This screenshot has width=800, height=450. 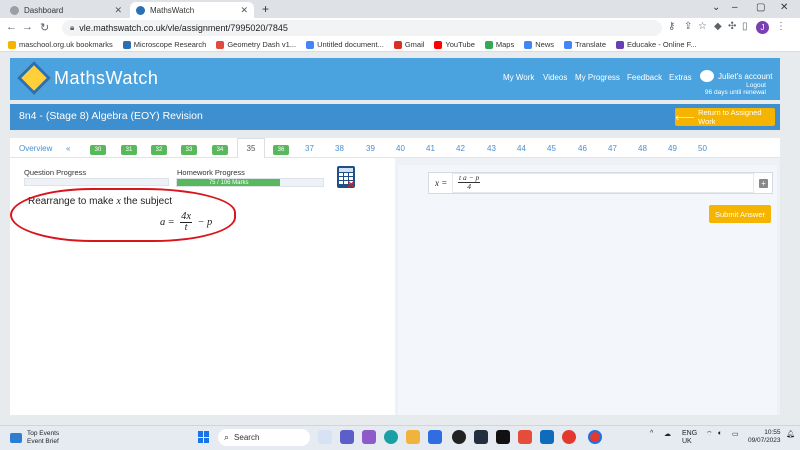 What do you see at coordinates (644, 77) in the screenshot?
I see `nav-feedback: Feedback` at bounding box center [644, 77].